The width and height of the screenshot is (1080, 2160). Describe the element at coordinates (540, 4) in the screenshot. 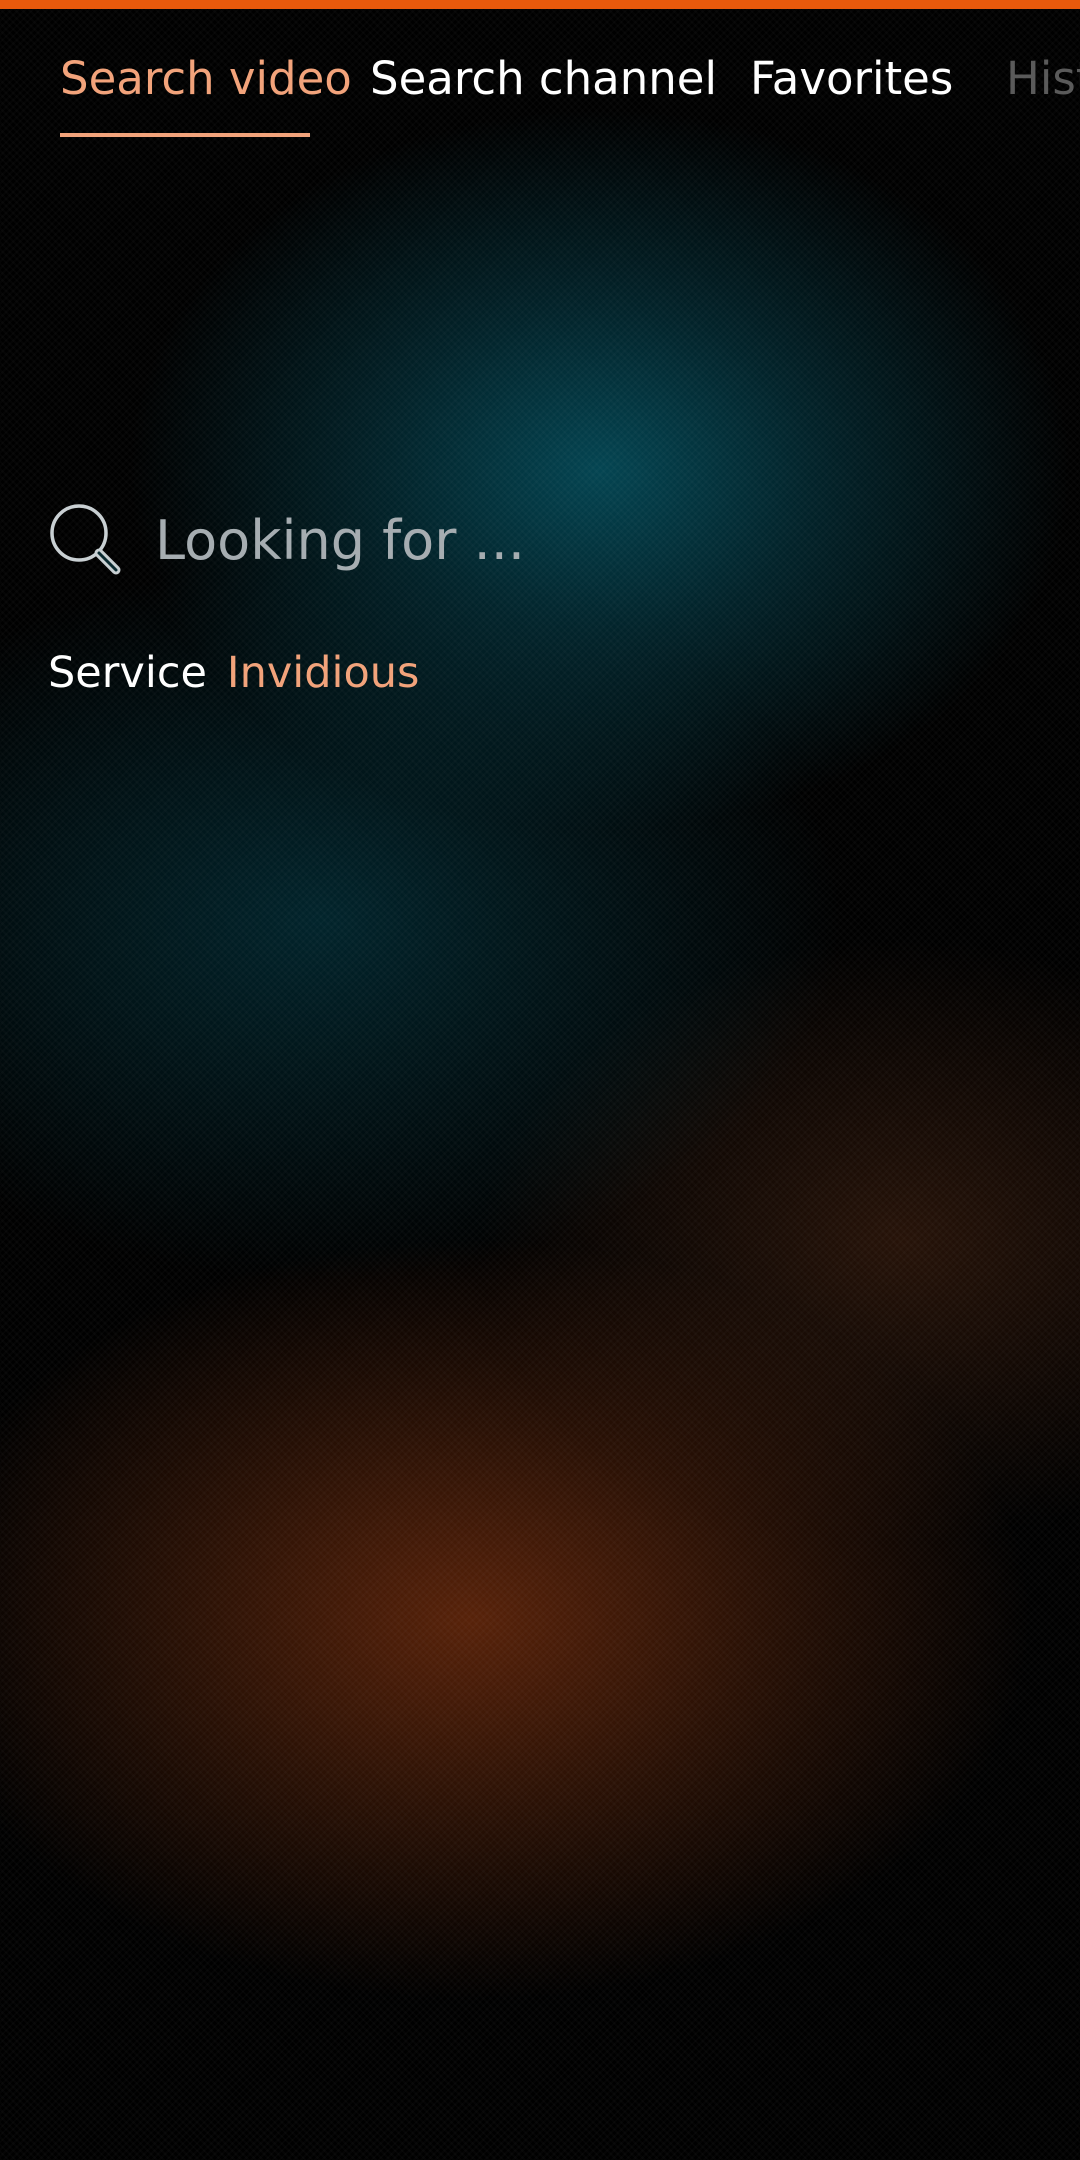

I see `top-accent-bar` at that location.